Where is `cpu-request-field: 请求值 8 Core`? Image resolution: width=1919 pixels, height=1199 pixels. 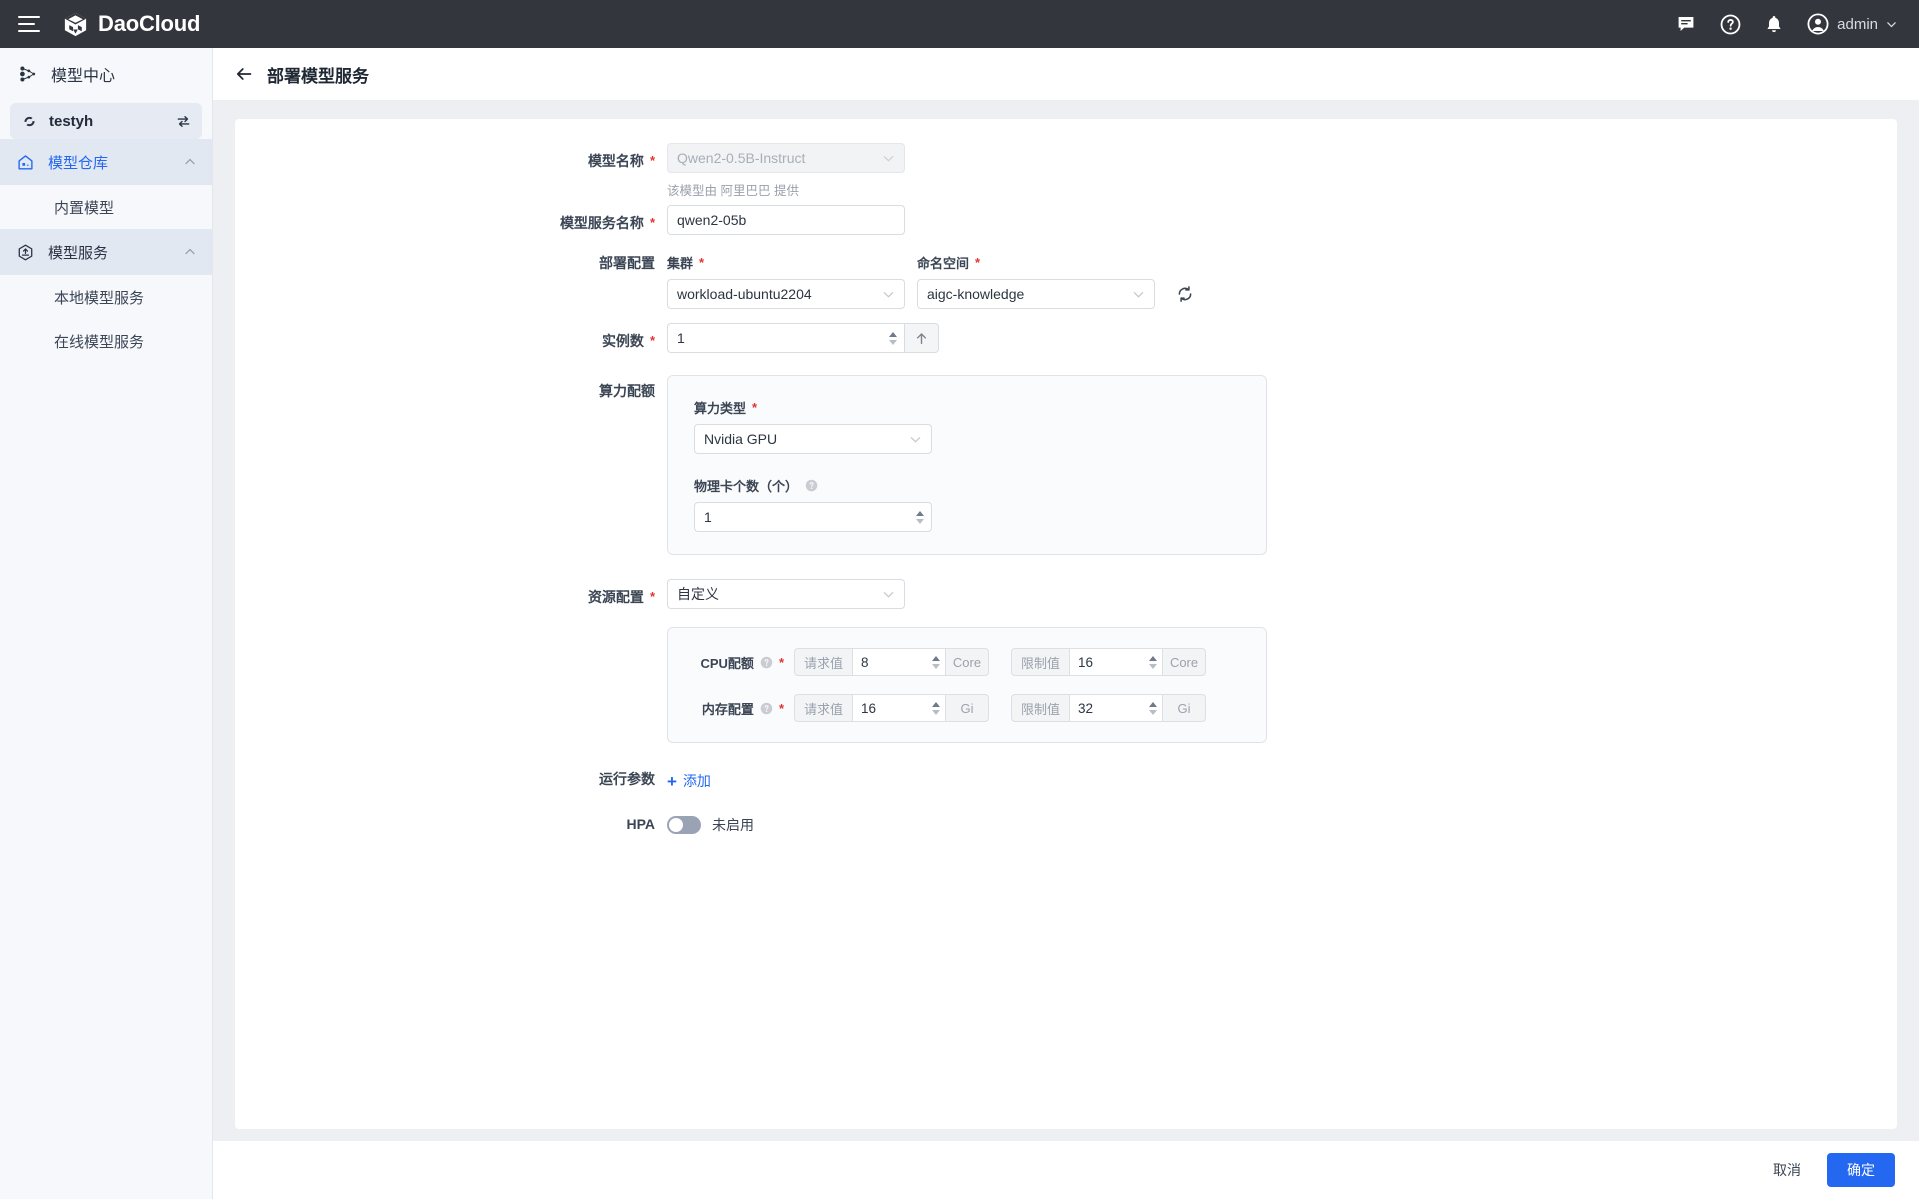
cpu-request-field: 请求值 8 Core is located at coordinates (892, 662).